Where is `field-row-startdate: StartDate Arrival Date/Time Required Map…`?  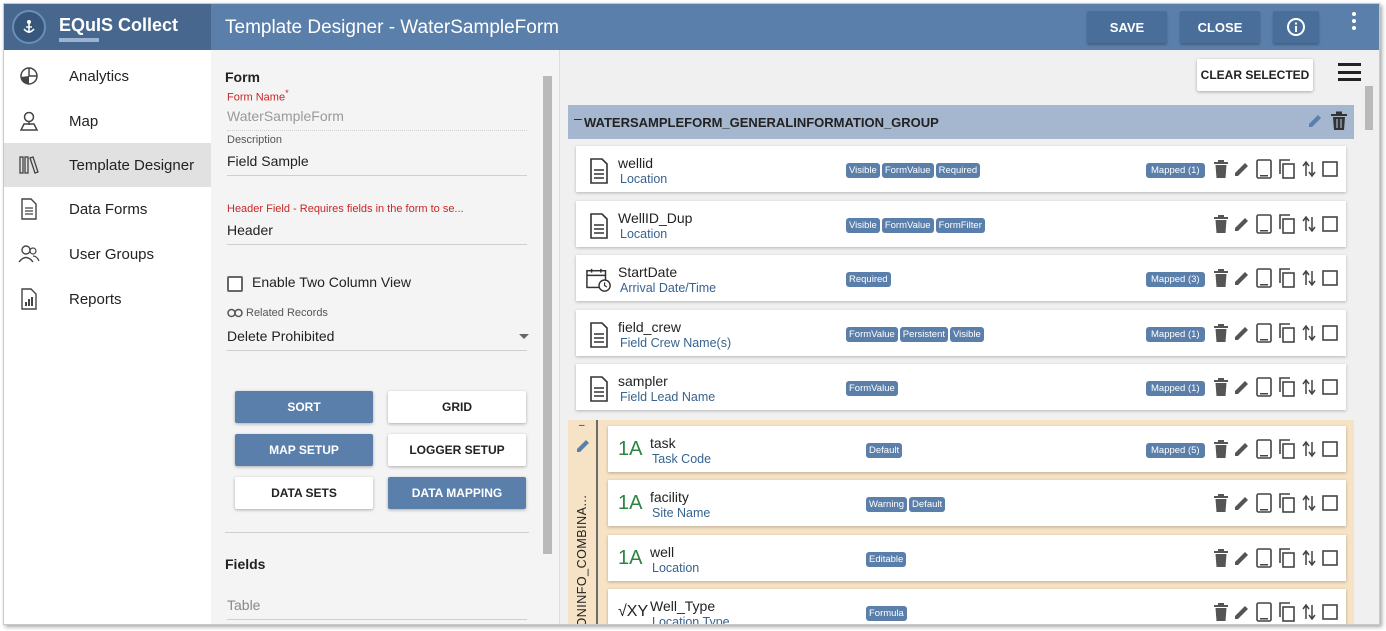 field-row-startdate: StartDate Arrival Date/Time Required Map… is located at coordinates (961, 278).